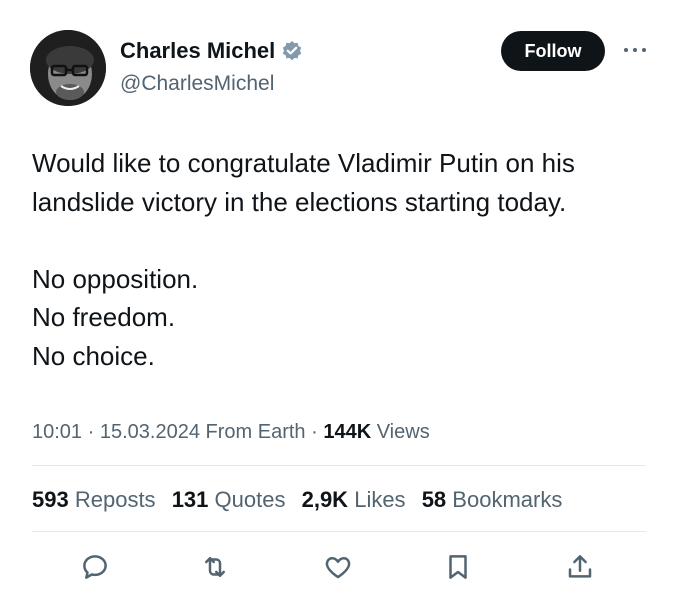 The image size is (677, 600). Describe the element at coordinates (115, 278) in the screenshot. I see `tweet-line: No opposition.` at that location.